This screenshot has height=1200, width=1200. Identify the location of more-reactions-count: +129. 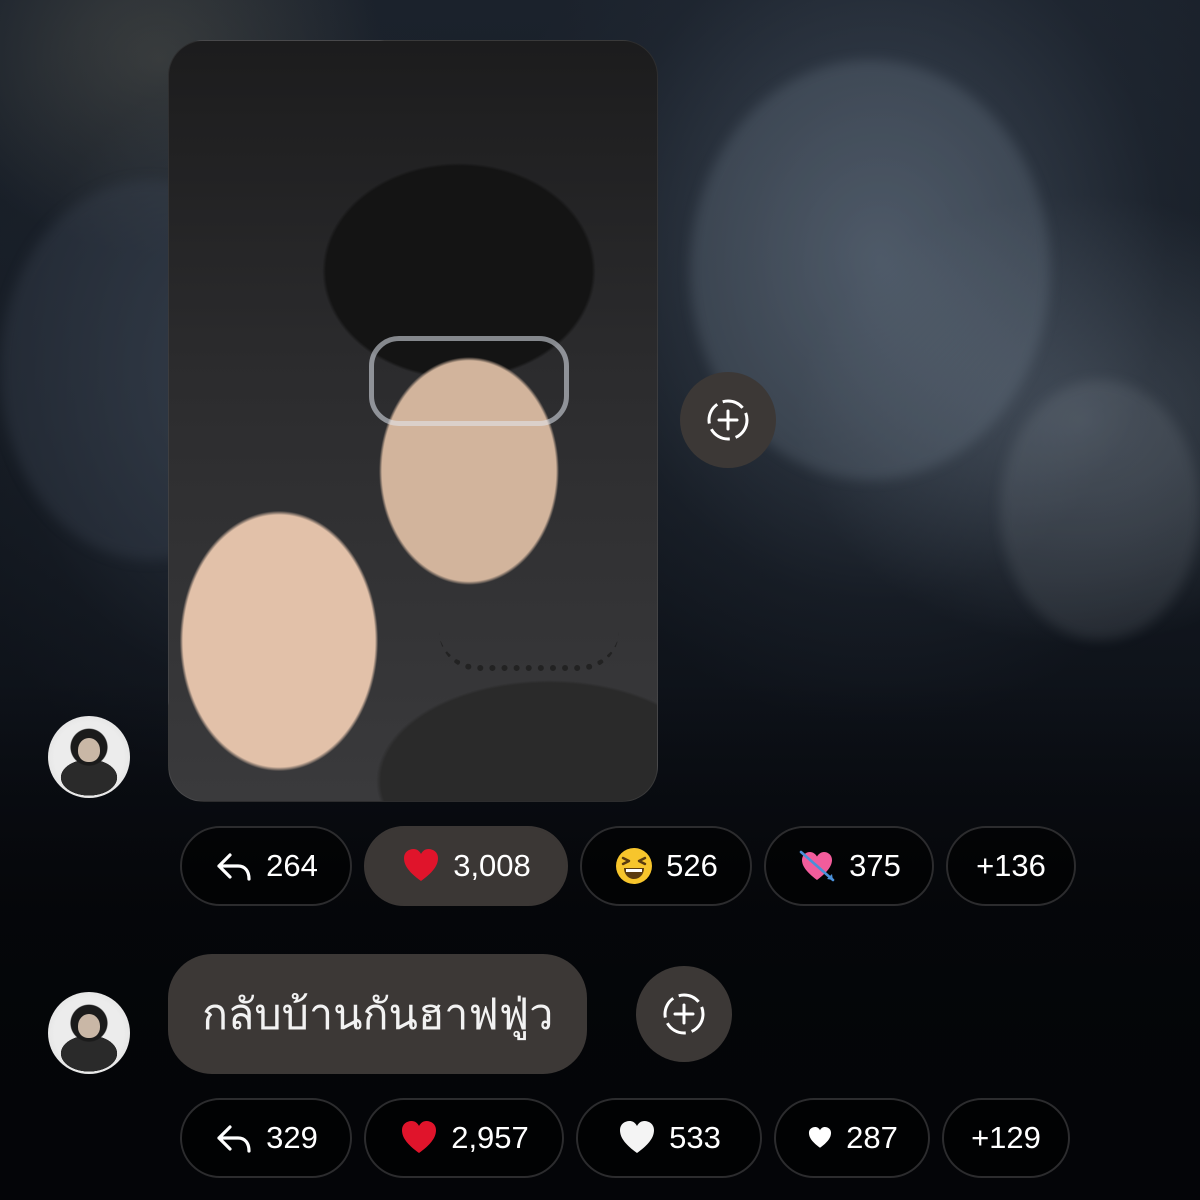
(1006, 1137).